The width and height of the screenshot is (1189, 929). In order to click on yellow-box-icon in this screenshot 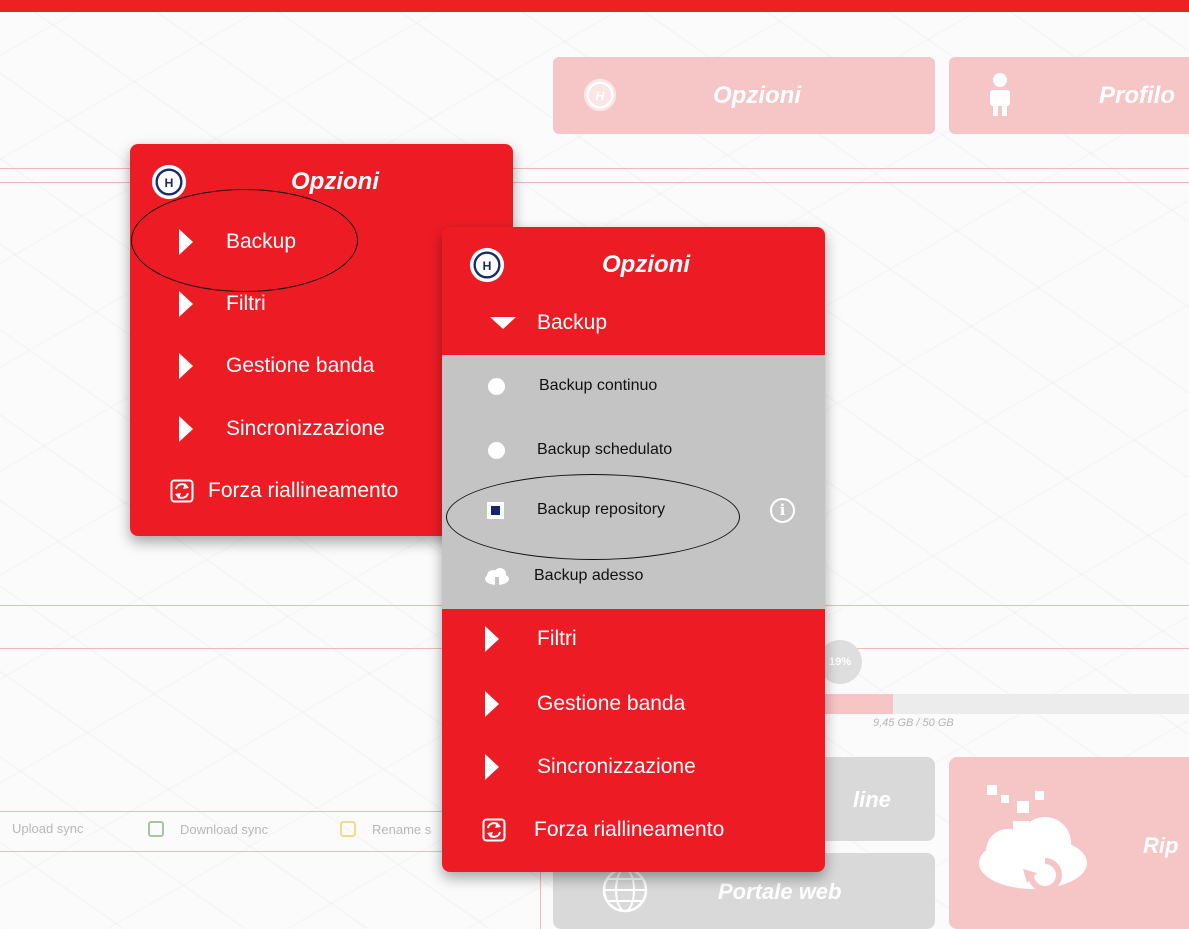, I will do `click(348, 829)`.